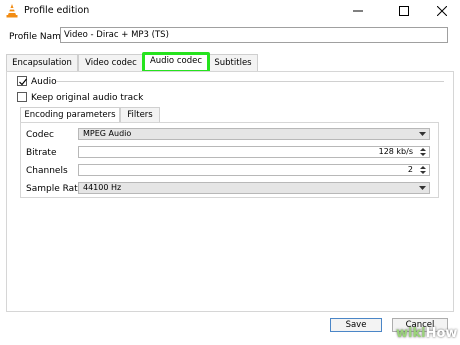 The image size is (460, 345). What do you see at coordinates (410, 169) in the screenshot?
I see `channels-value: 2` at bounding box center [410, 169].